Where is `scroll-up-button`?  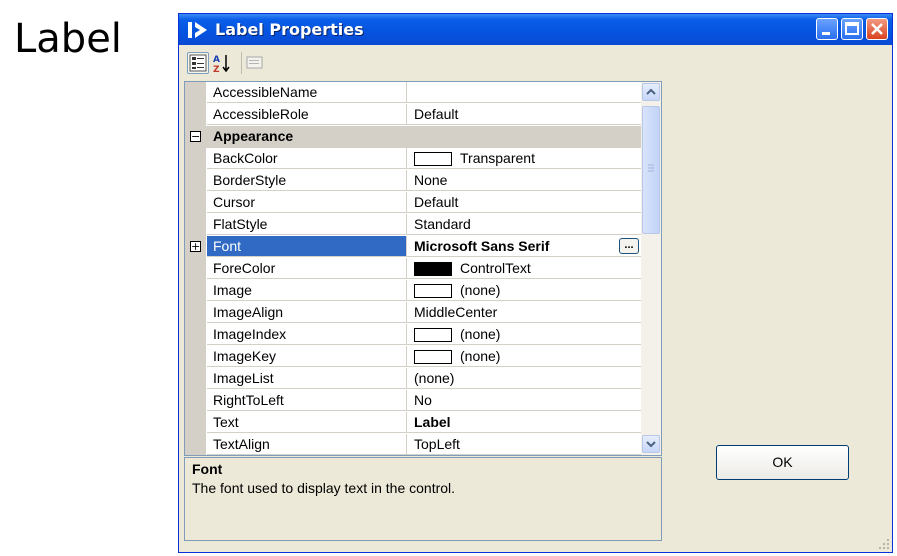 scroll-up-button is located at coordinates (651, 92).